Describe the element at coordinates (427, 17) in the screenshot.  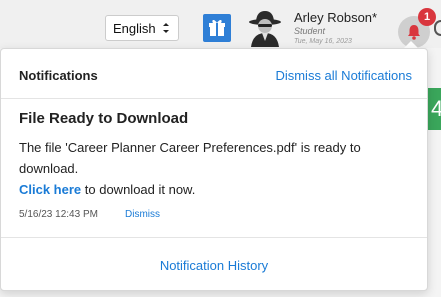
I see `notification-count-badge: 1` at that location.